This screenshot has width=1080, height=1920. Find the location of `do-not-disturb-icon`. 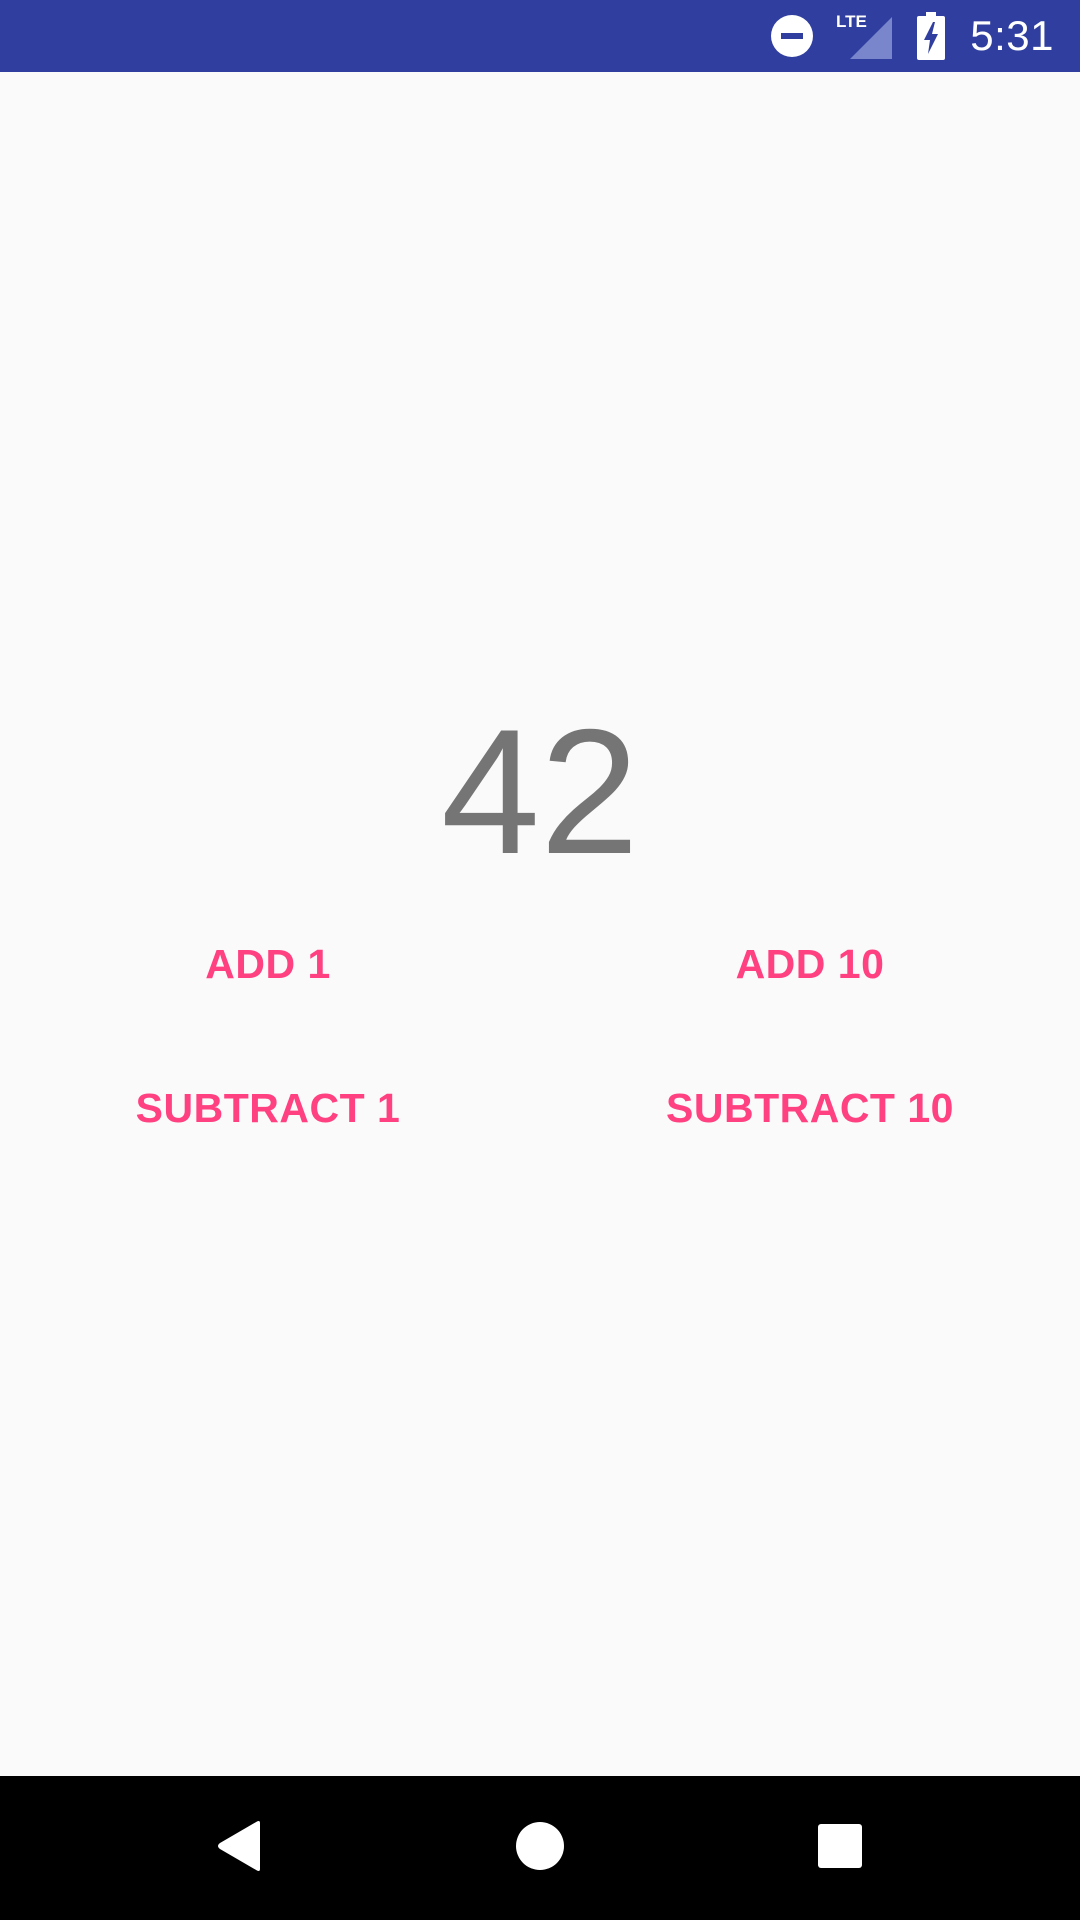

do-not-disturb-icon is located at coordinates (792, 36).